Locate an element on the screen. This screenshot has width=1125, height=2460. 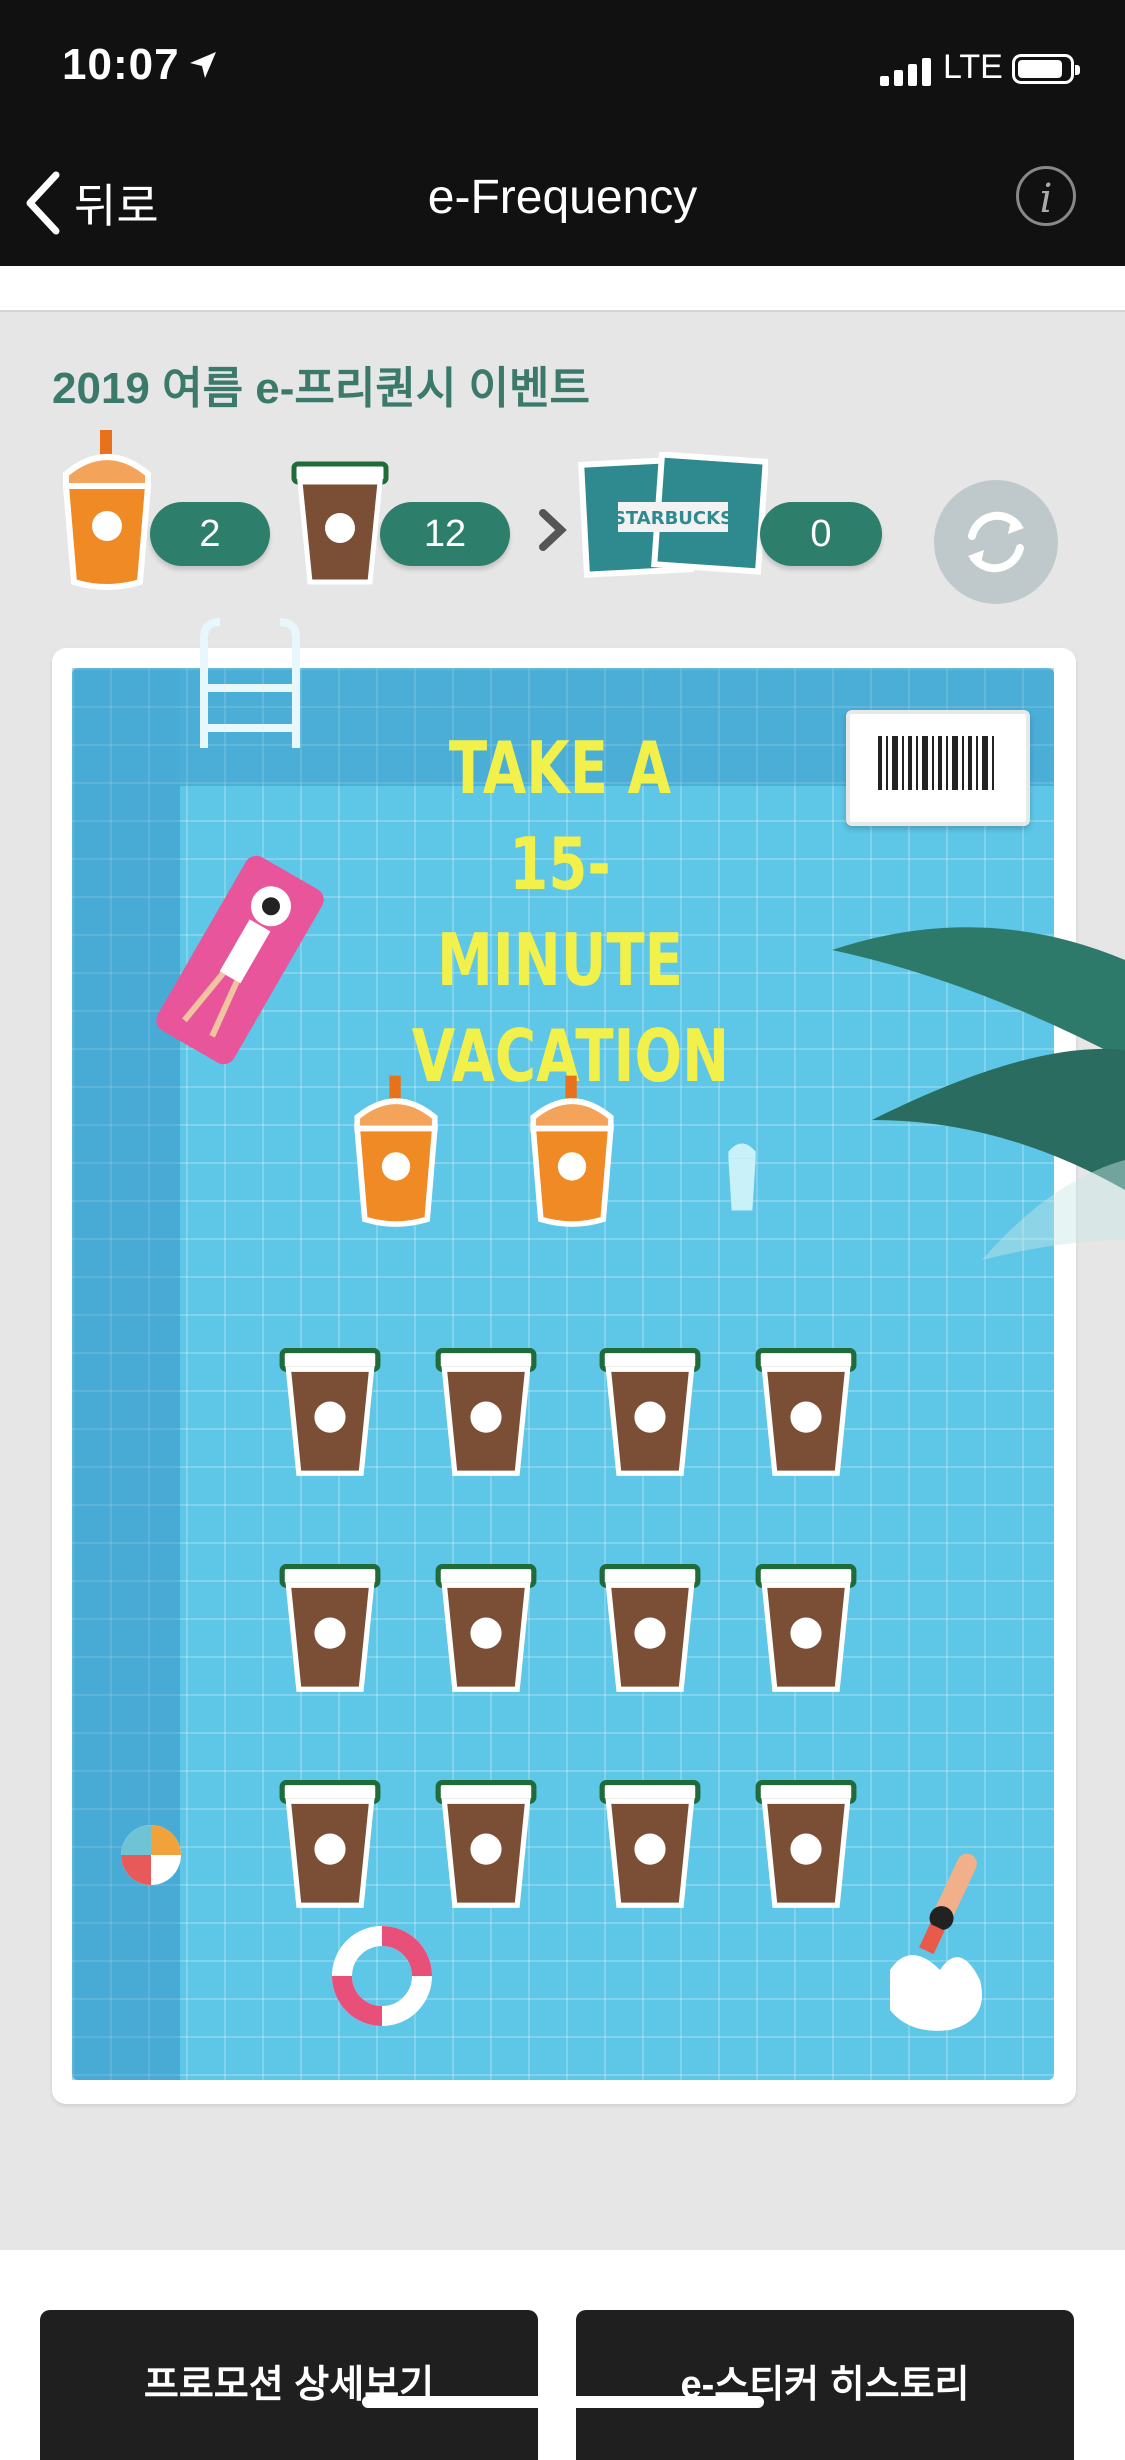
refresh-button is located at coordinates (996, 542).